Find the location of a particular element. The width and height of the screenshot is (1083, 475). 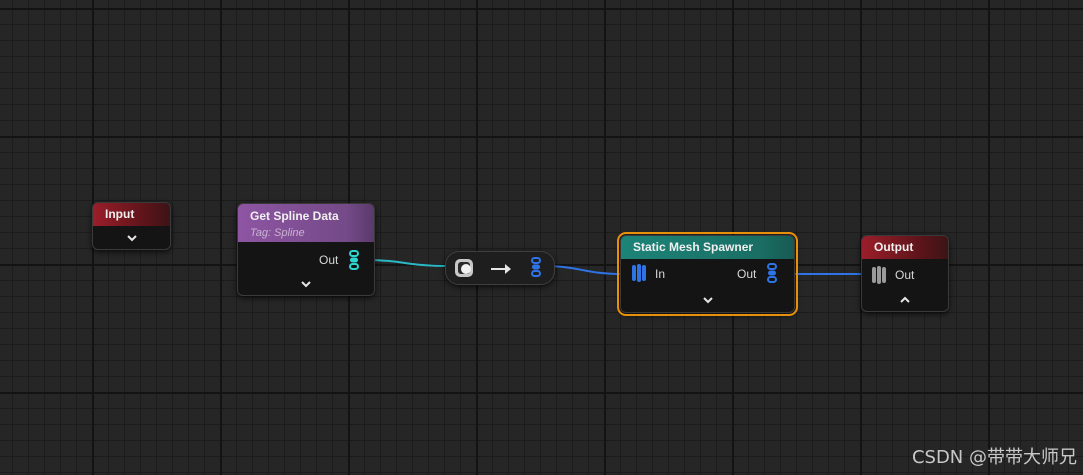

input-node: Input is located at coordinates (131, 226).